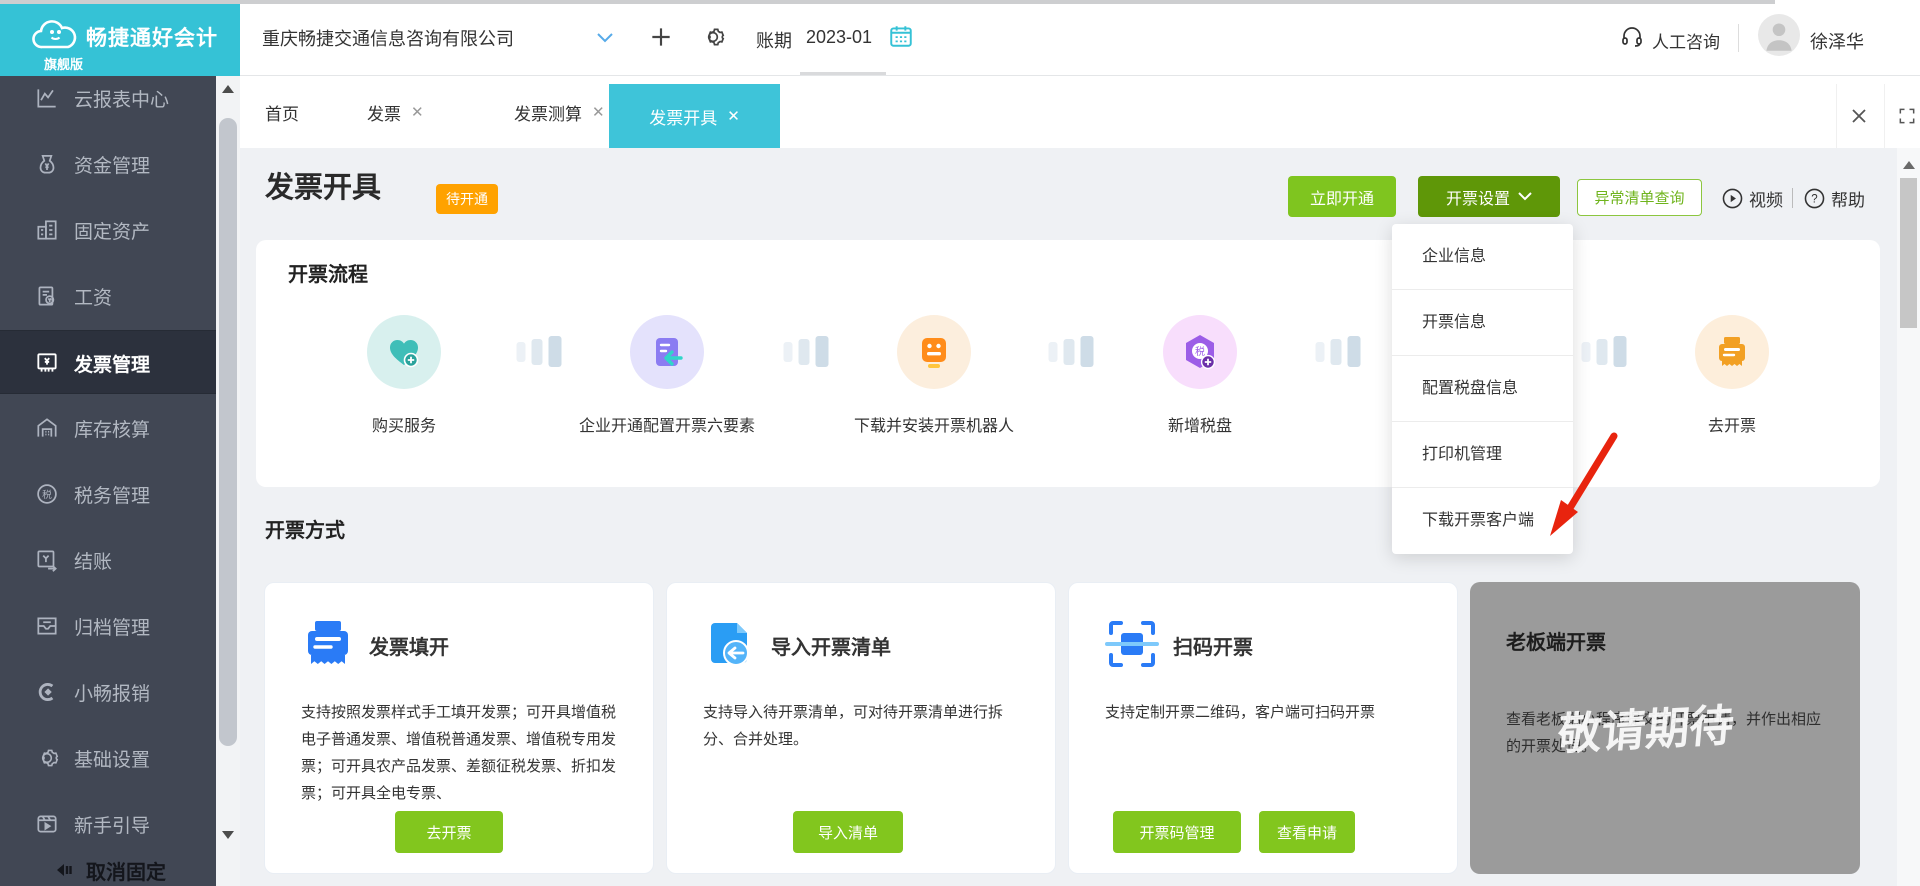  Describe the element at coordinates (694, 116) in the screenshot. I see `tab-invoice-issue: 发票开具 ✕` at that location.